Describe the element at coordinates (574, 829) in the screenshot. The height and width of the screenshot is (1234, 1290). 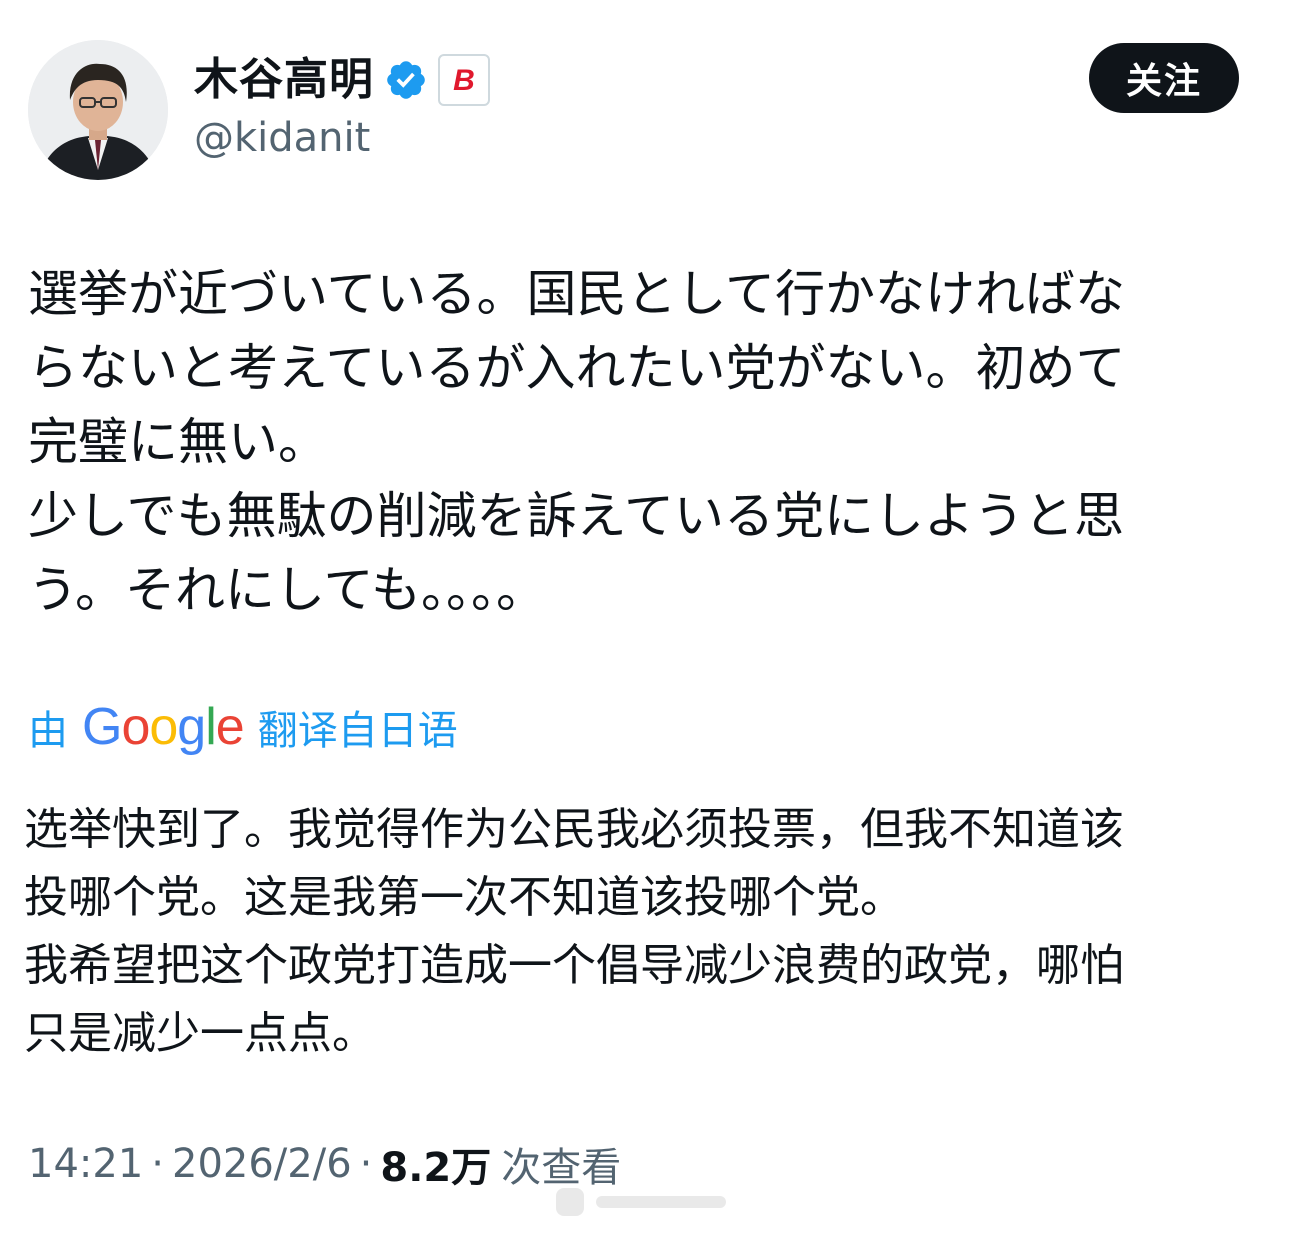
I see `translated-text-line: 选举快到了。我觉得作为公民我必须投票，但我不知道该` at that location.